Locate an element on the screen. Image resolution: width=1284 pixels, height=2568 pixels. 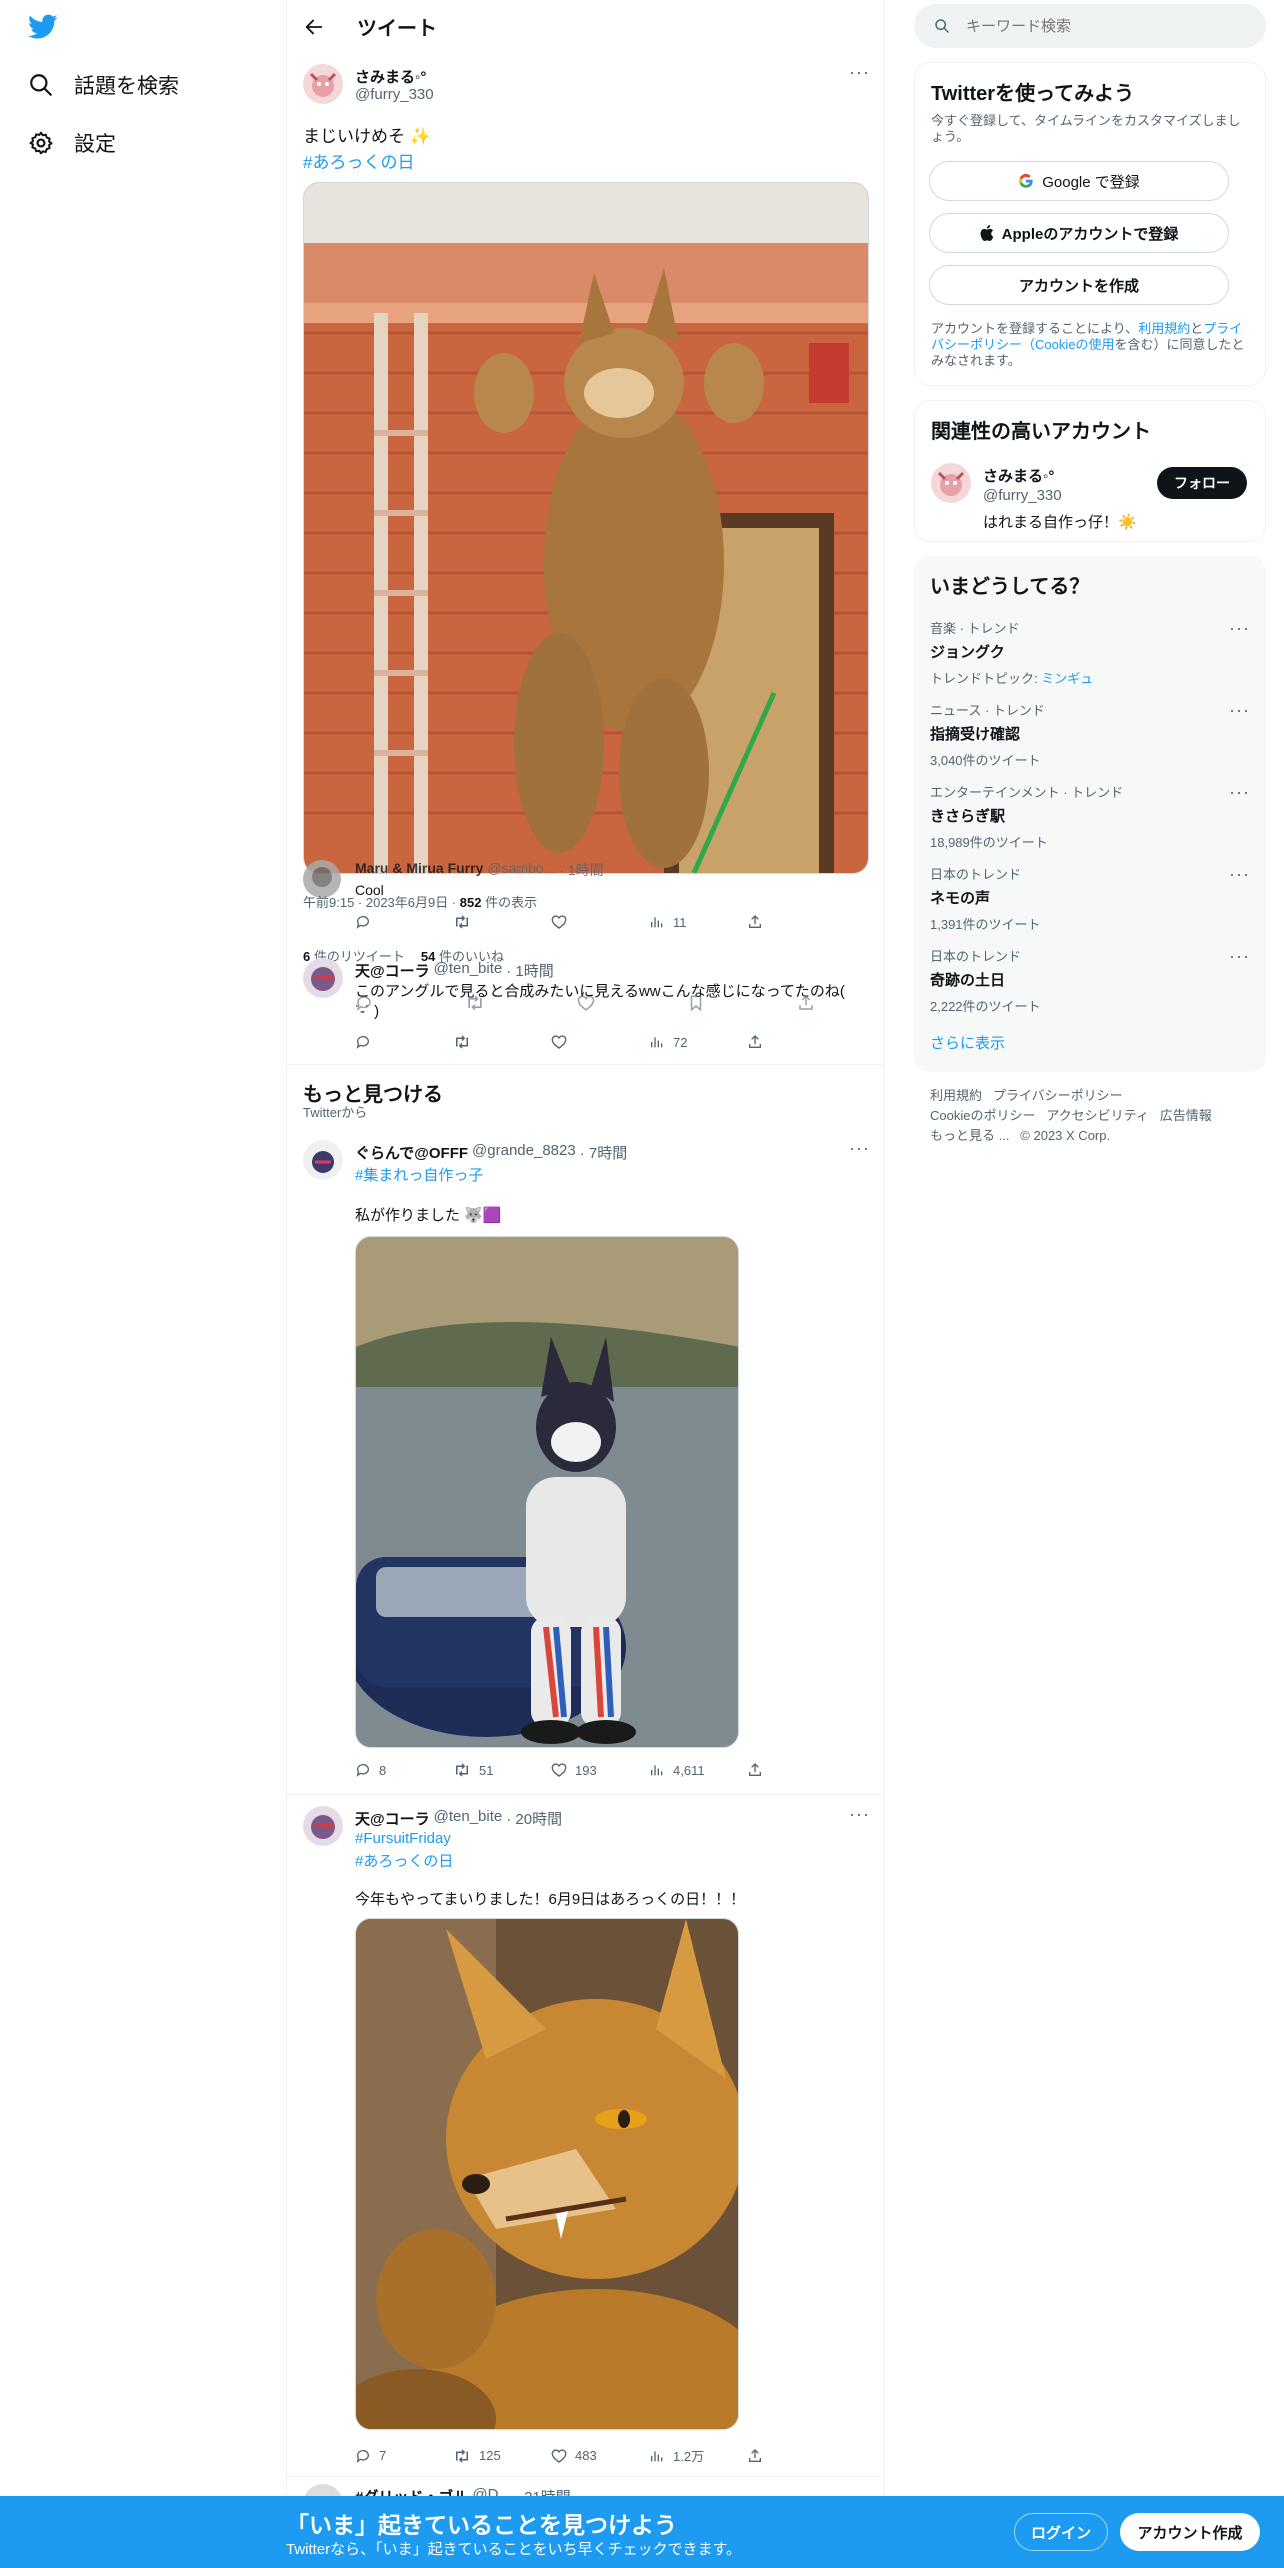
banner-title: 「いま」起きていることを見つけよう is located at coordinates (481, 2525).